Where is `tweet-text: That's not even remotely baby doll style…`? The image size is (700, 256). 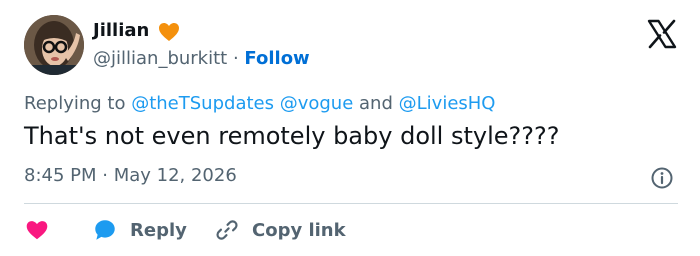
tweet-text: That's not even remotely baby doll style… is located at coordinates (292, 136).